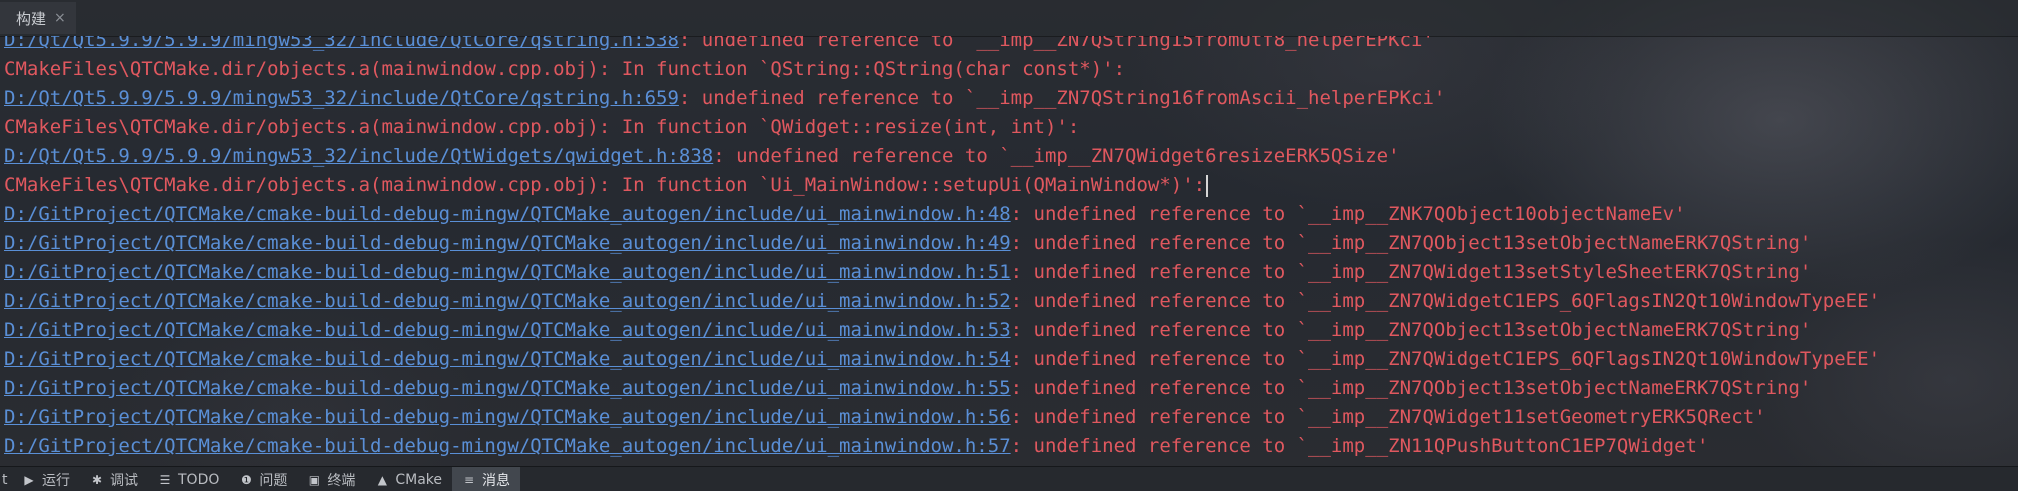 The height and width of the screenshot is (491, 2018). Describe the element at coordinates (314, 479) in the screenshot. I see `terminal-icon: ▣` at that location.